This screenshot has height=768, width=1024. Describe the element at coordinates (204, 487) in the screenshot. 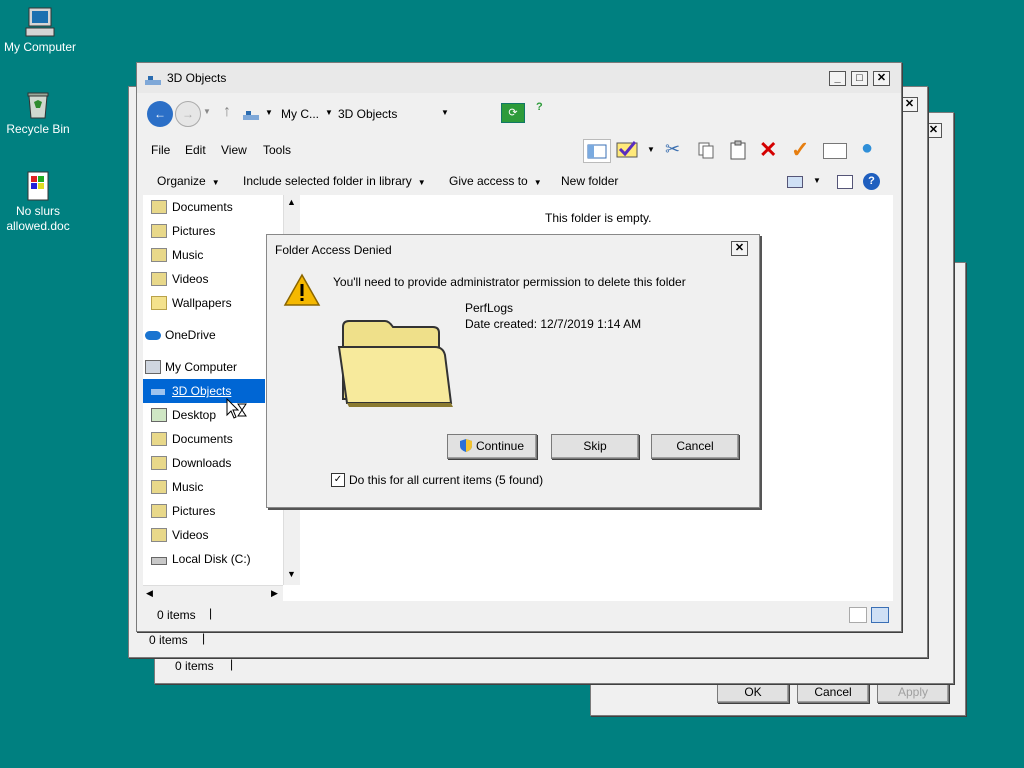

I see `nav-item-music-2: Music` at that location.